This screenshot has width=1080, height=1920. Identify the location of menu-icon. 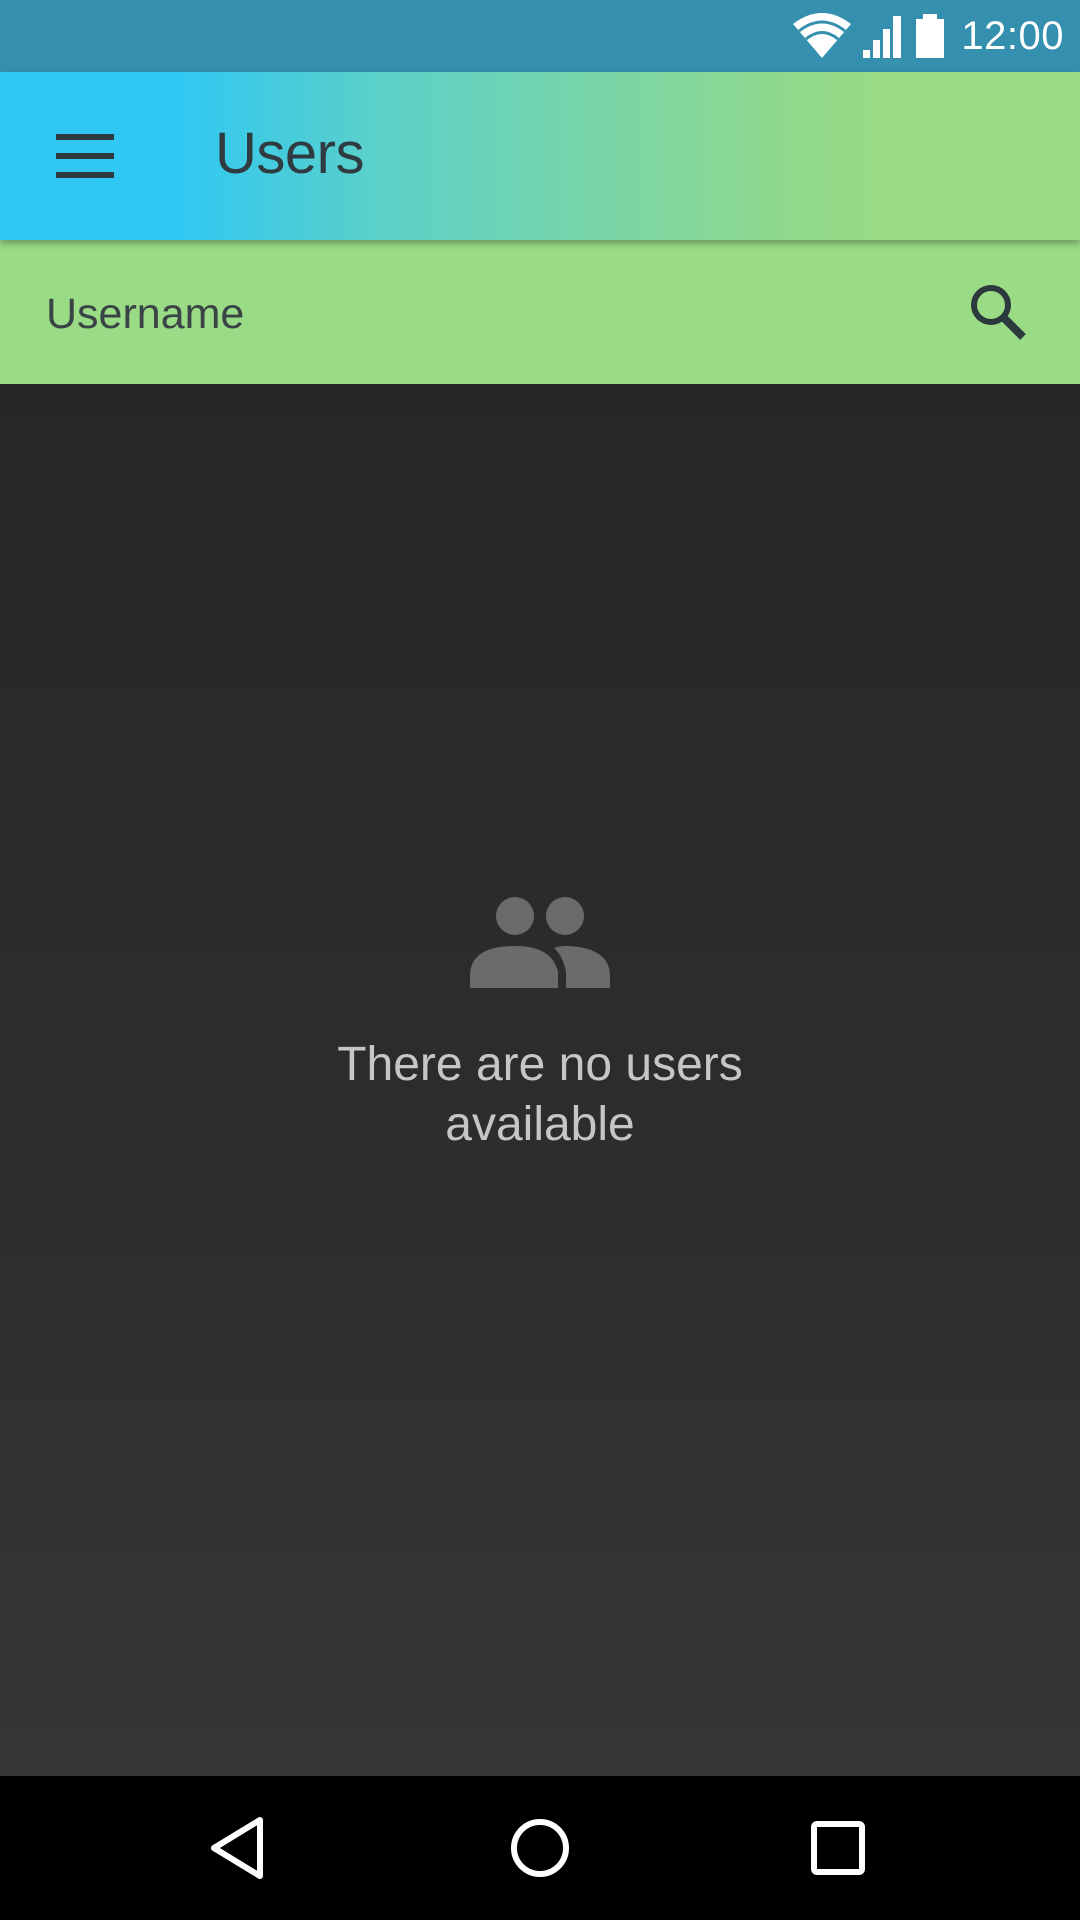
(85, 137).